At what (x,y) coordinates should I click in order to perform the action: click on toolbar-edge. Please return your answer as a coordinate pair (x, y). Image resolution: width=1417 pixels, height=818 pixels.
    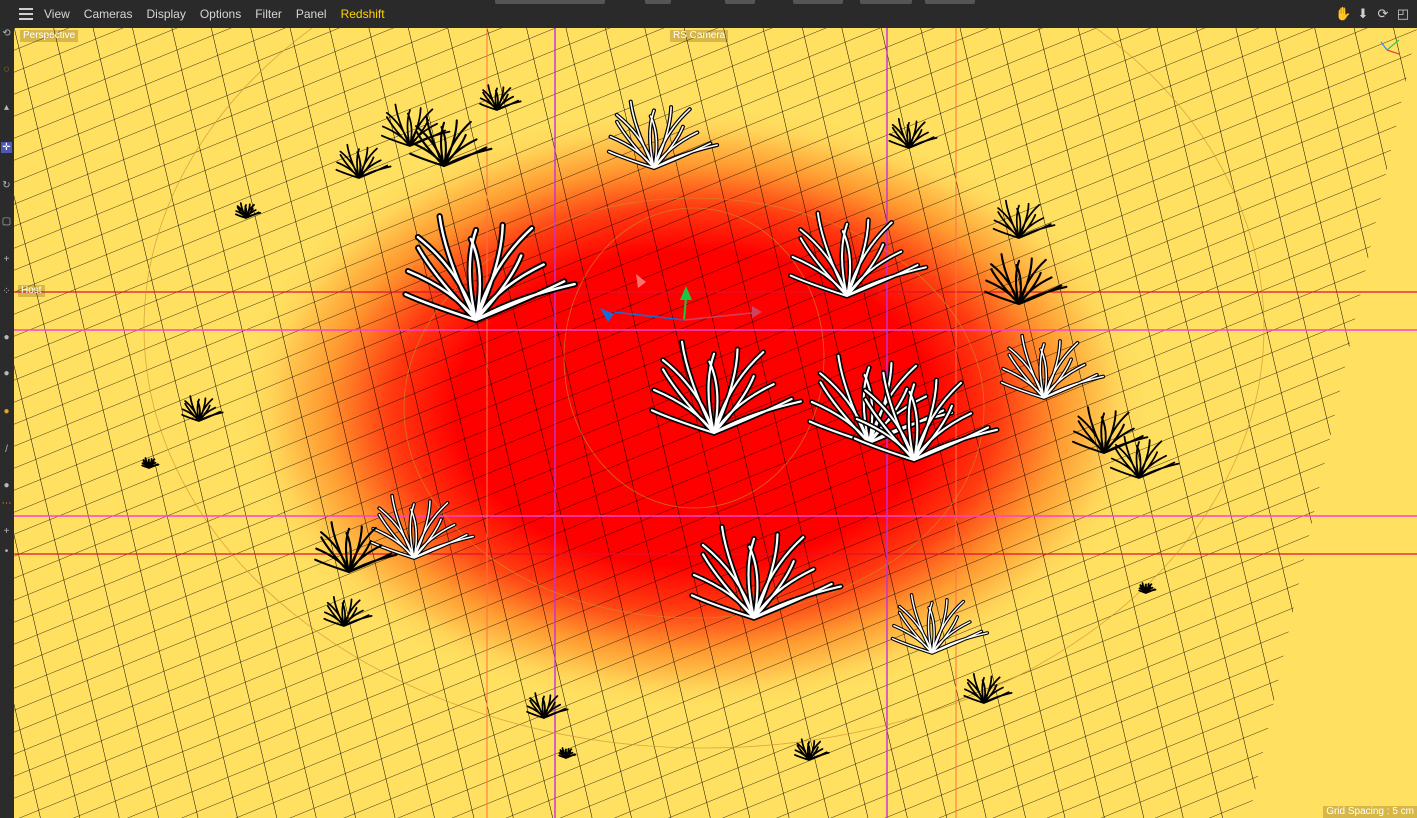
    Looking at the image, I should click on (745, 2).